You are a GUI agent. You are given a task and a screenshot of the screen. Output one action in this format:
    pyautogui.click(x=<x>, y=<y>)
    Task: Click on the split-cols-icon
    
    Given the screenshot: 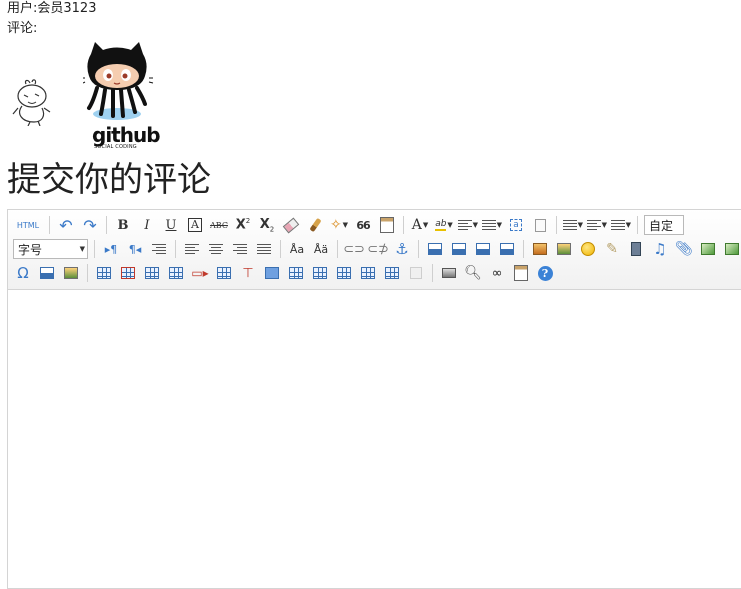 What is the action you would take?
    pyautogui.click(x=392, y=273)
    